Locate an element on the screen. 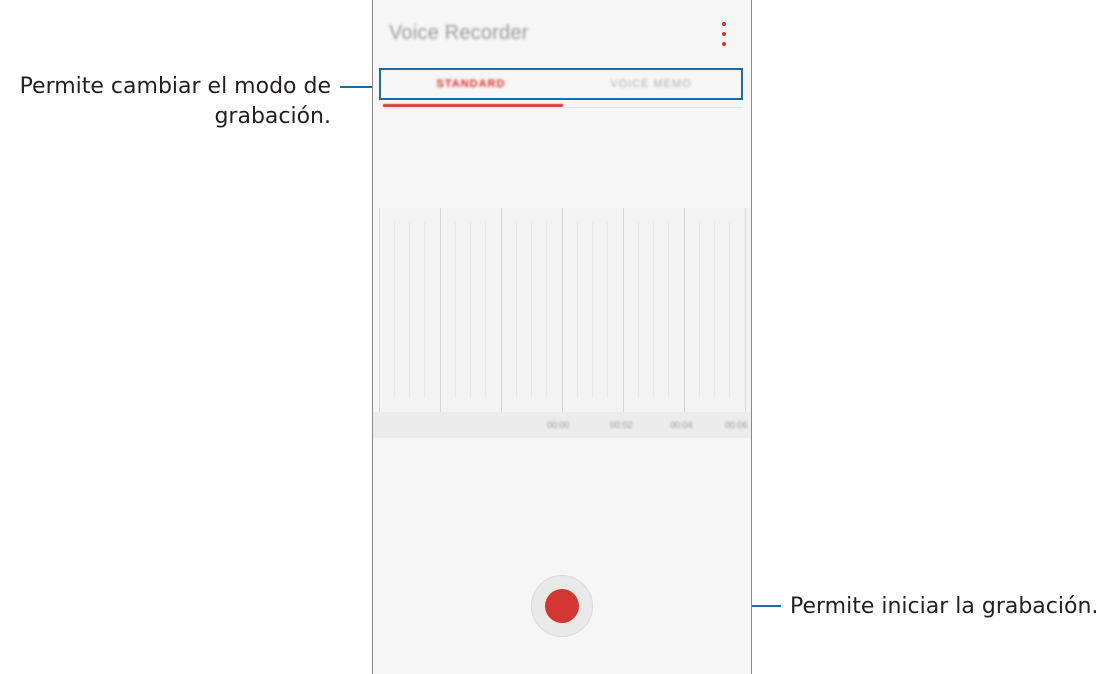 The width and height of the screenshot is (1107, 674). record-button is located at coordinates (562, 606).